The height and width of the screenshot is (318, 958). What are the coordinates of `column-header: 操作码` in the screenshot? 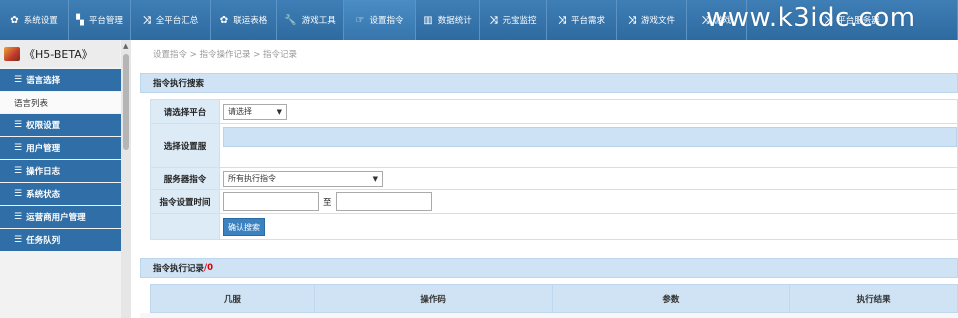 It's located at (433, 298).